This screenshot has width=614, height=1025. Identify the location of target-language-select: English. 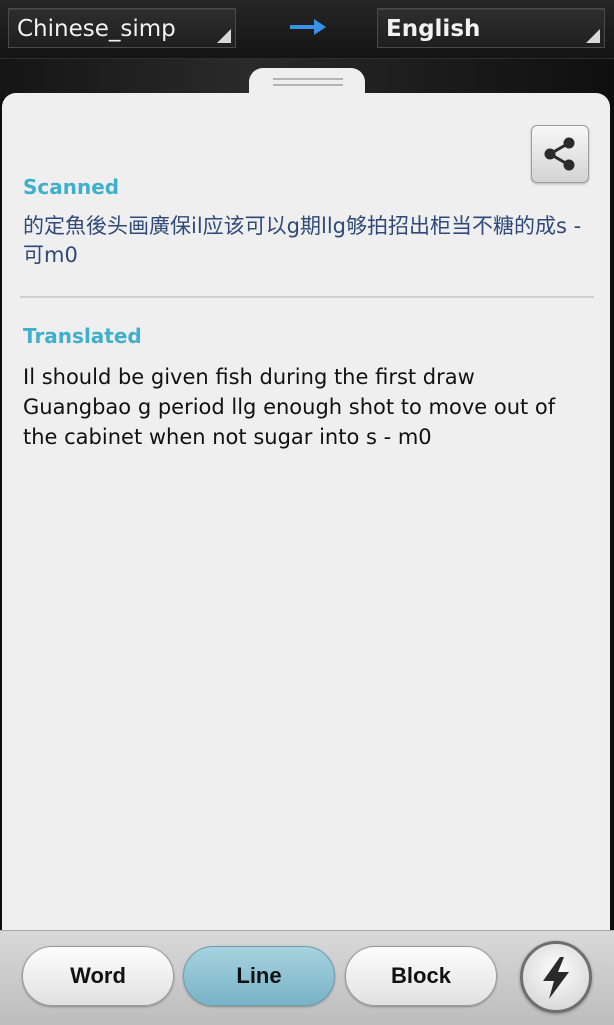
(491, 28).